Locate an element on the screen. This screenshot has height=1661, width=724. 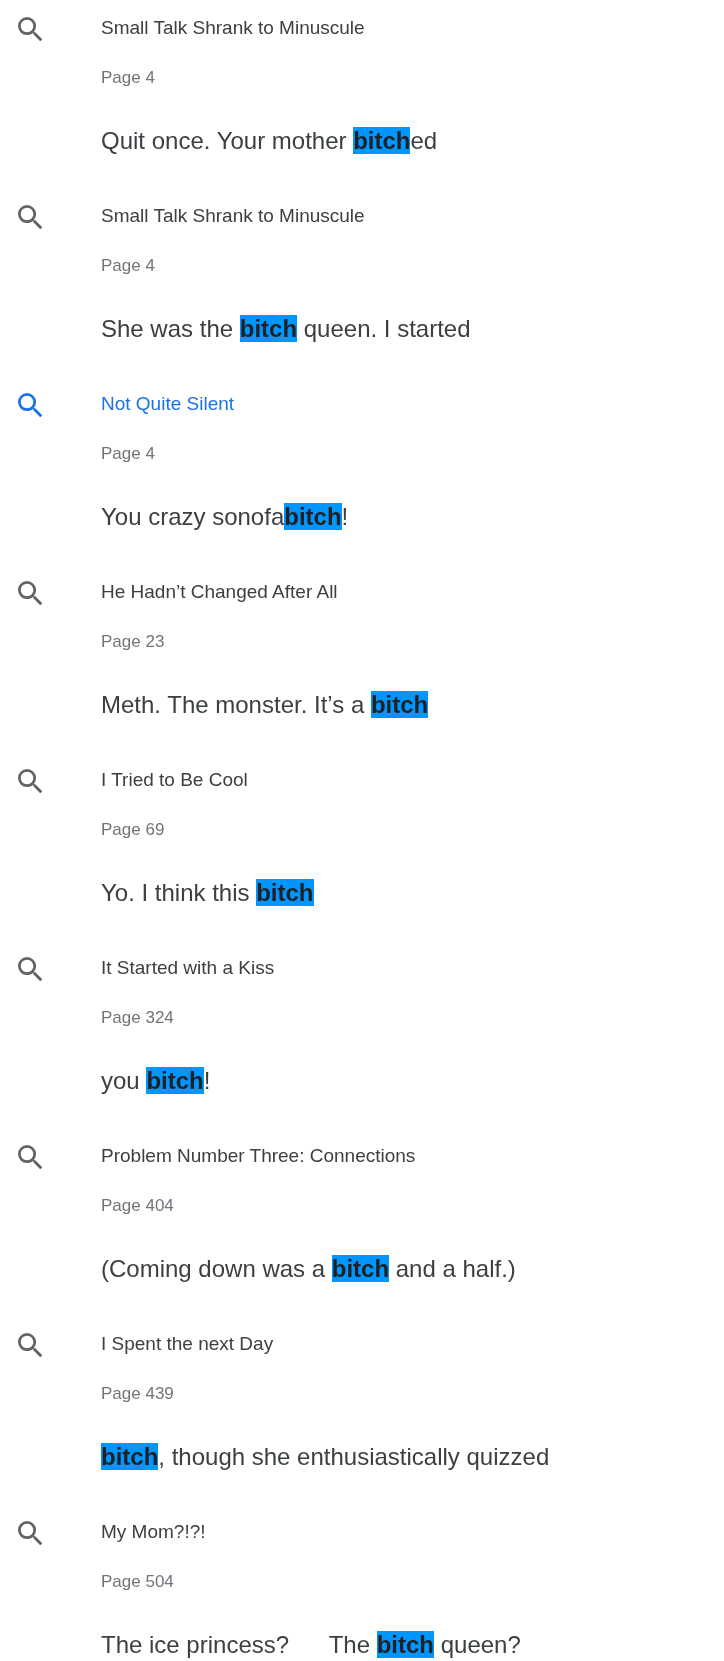
result-snippet: She was the bitch queen. I started is located at coordinates (286, 329).